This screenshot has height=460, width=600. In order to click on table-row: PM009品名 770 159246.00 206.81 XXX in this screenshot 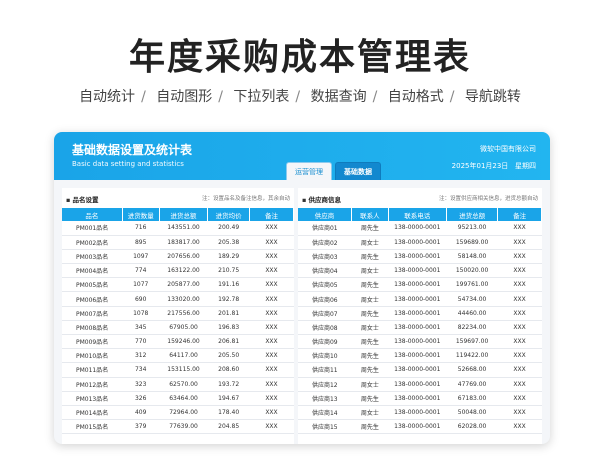, I will do `click(178, 342)`.